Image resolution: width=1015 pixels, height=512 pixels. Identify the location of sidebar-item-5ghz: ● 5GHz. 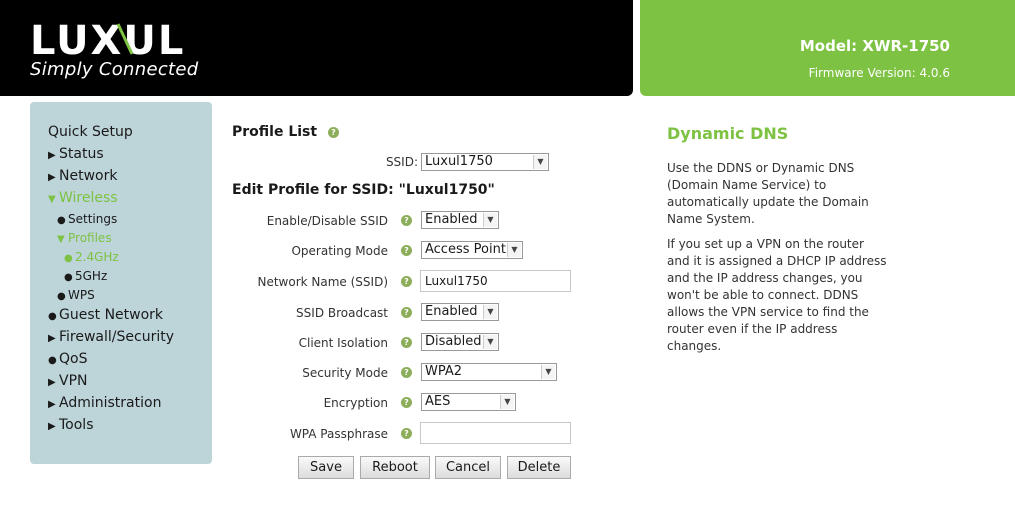
(85, 276).